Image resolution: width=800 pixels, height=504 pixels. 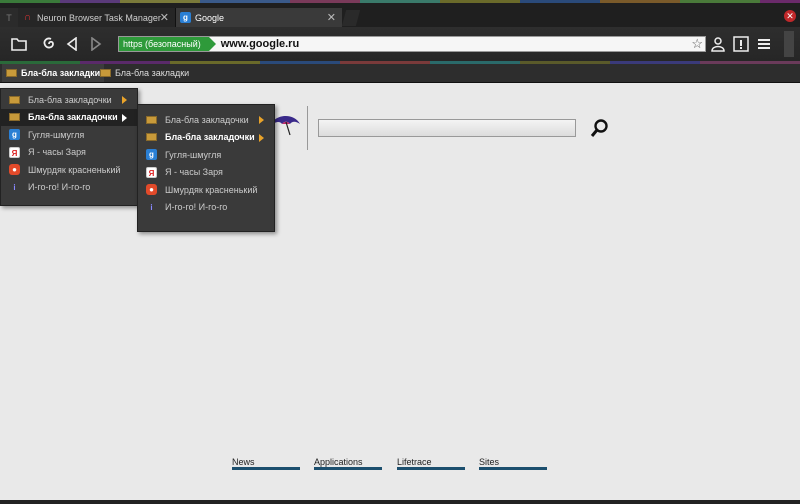 I want to click on footer-link-news: News, so click(x=243, y=462).